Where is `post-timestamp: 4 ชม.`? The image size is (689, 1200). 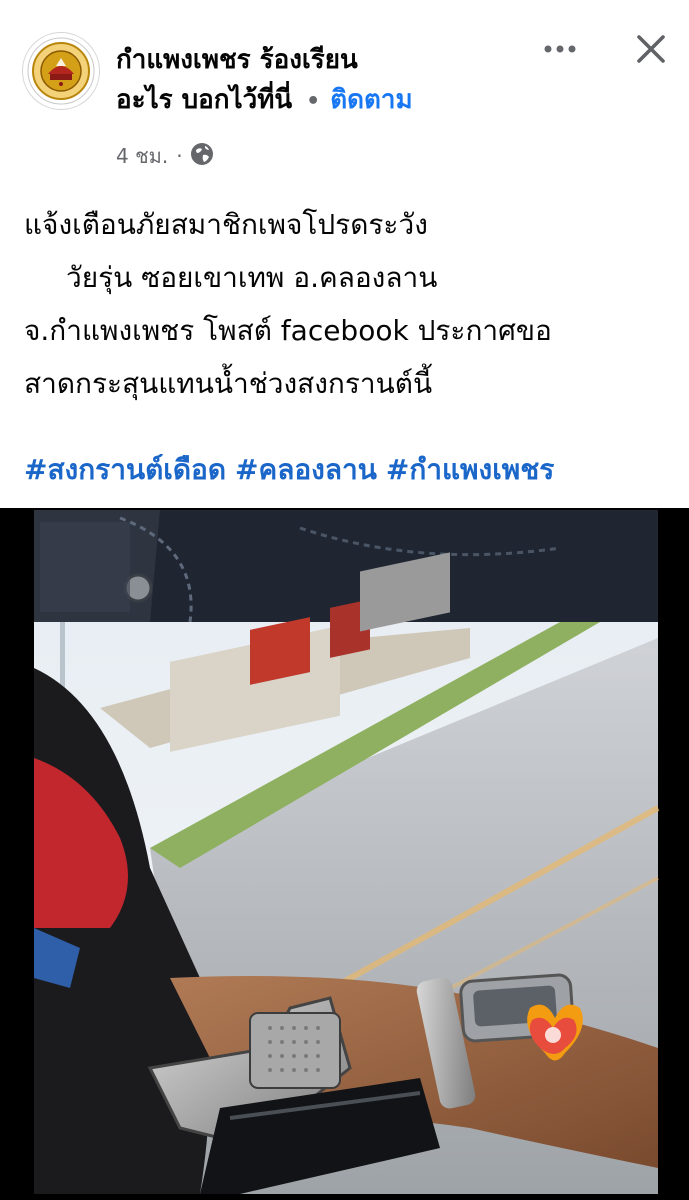
post-timestamp: 4 ชม. is located at coordinates (142, 156).